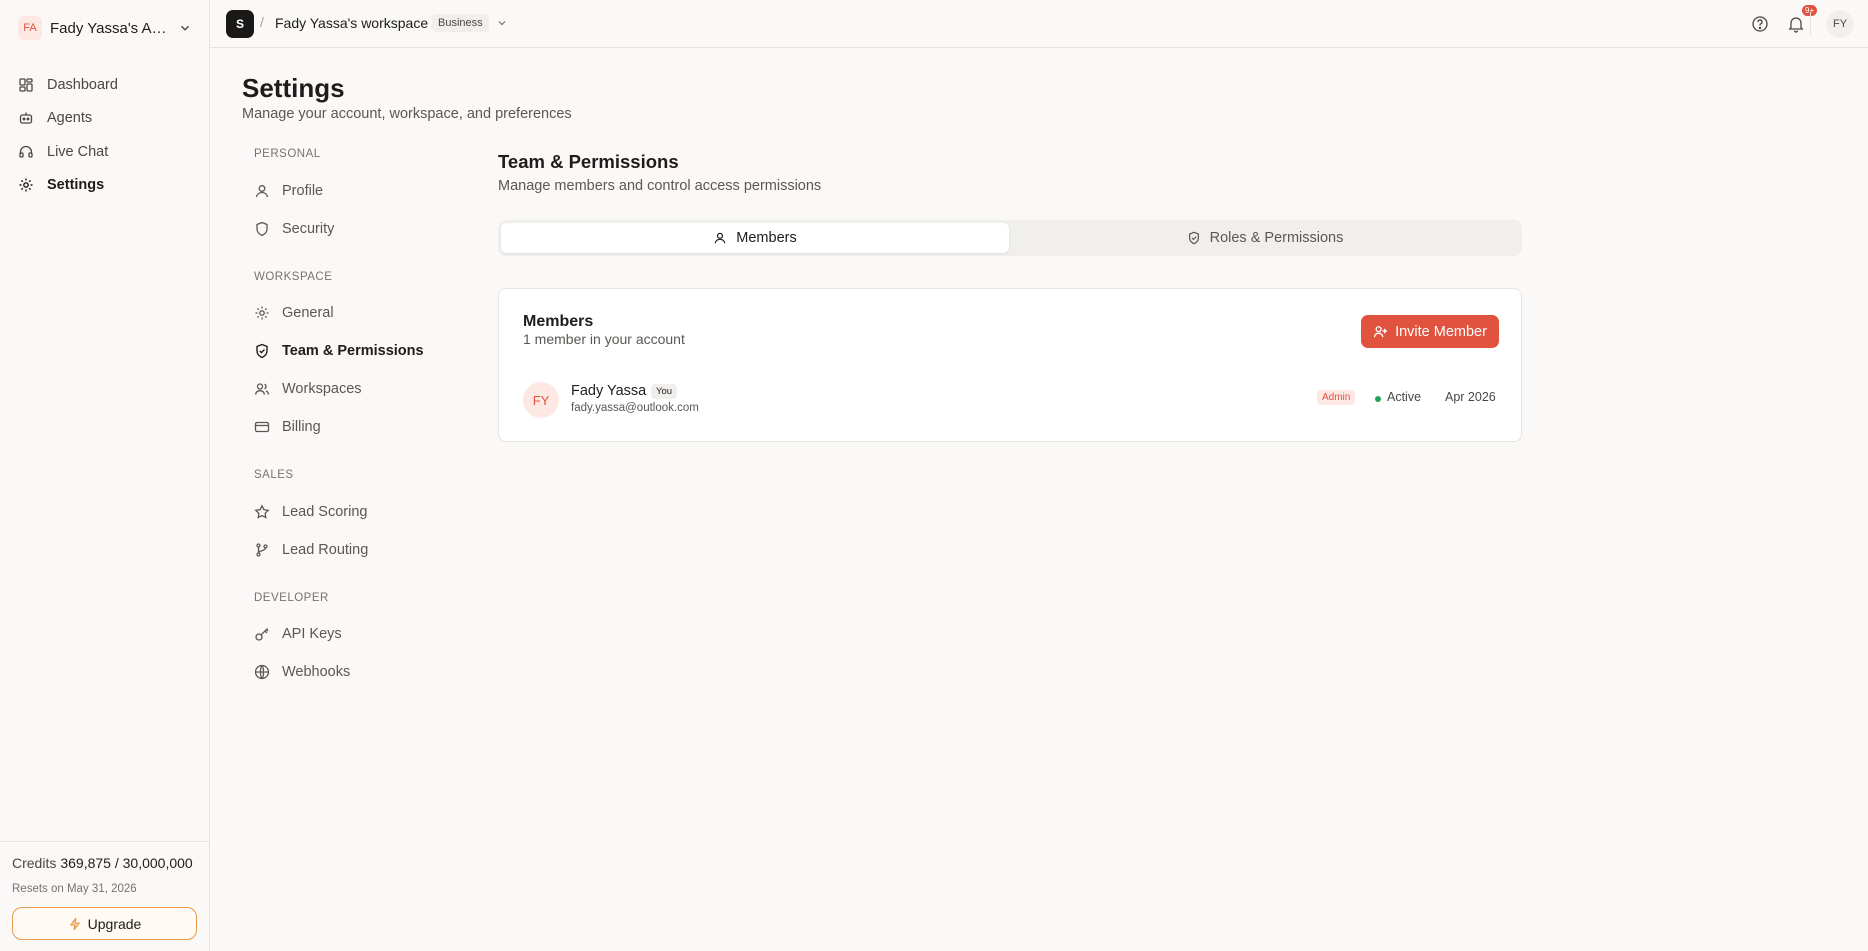  What do you see at coordinates (460, 23) in the screenshot?
I see `plan-badge: Business` at bounding box center [460, 23].